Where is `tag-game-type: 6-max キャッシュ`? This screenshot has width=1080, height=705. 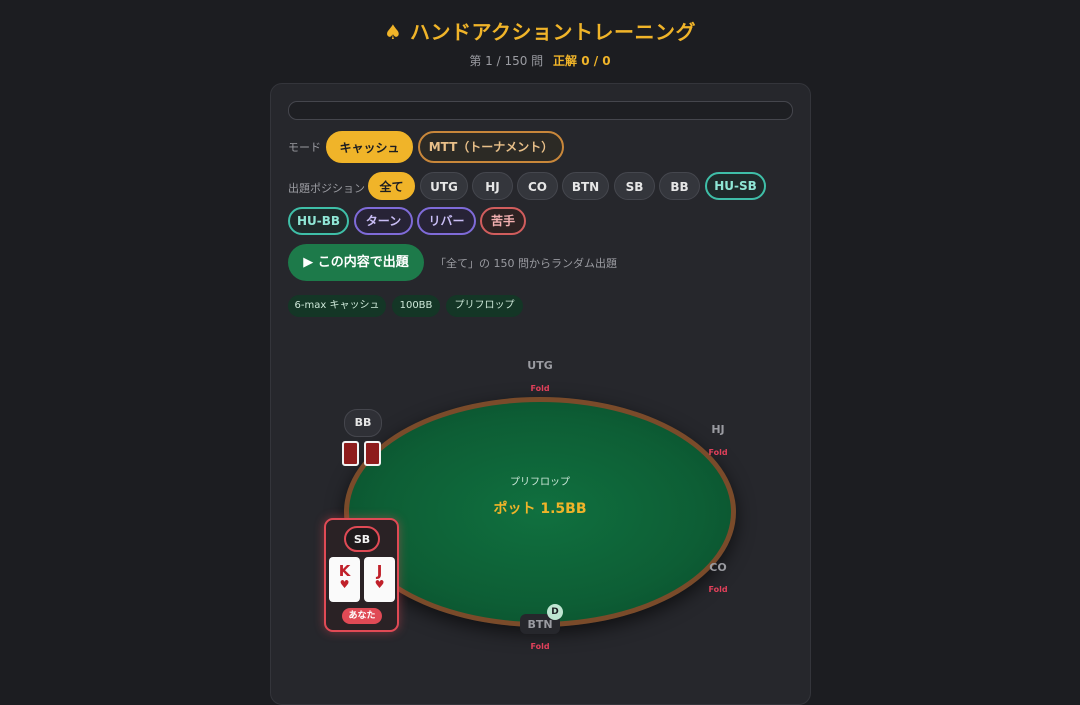
tag-game-type: 6-max キャッシュ is located at coordinates (337, 306).